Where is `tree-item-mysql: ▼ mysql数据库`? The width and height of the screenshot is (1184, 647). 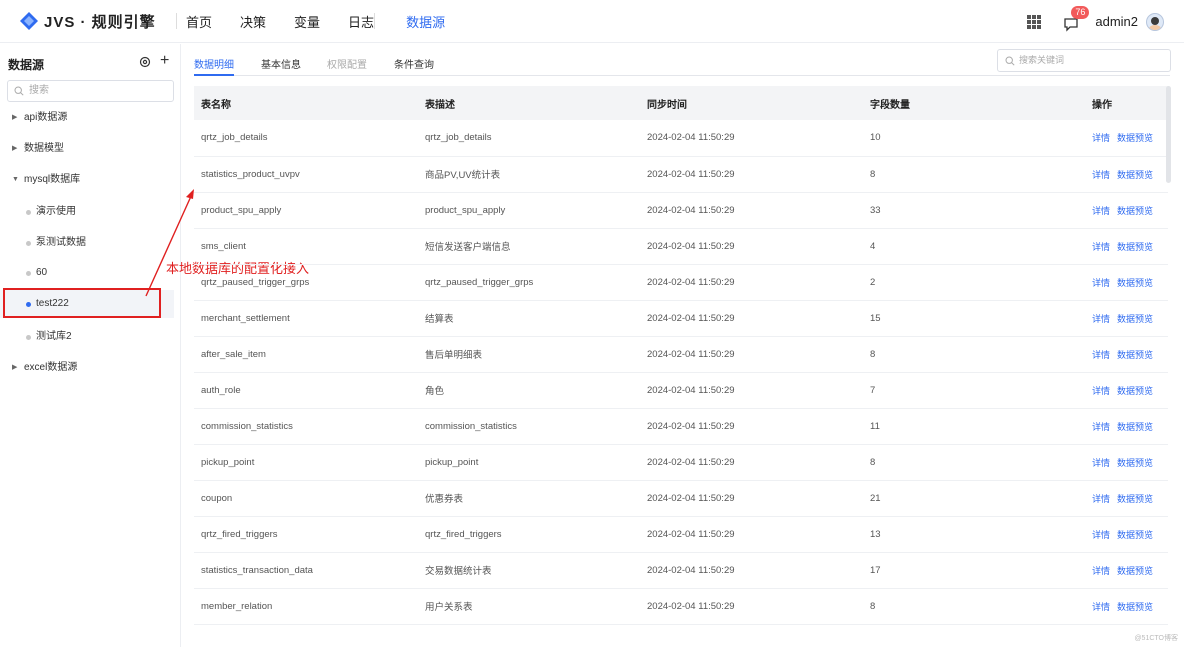
tree-item-mysql: ▼ mysql数据库 is located at coordinates (87, 180).